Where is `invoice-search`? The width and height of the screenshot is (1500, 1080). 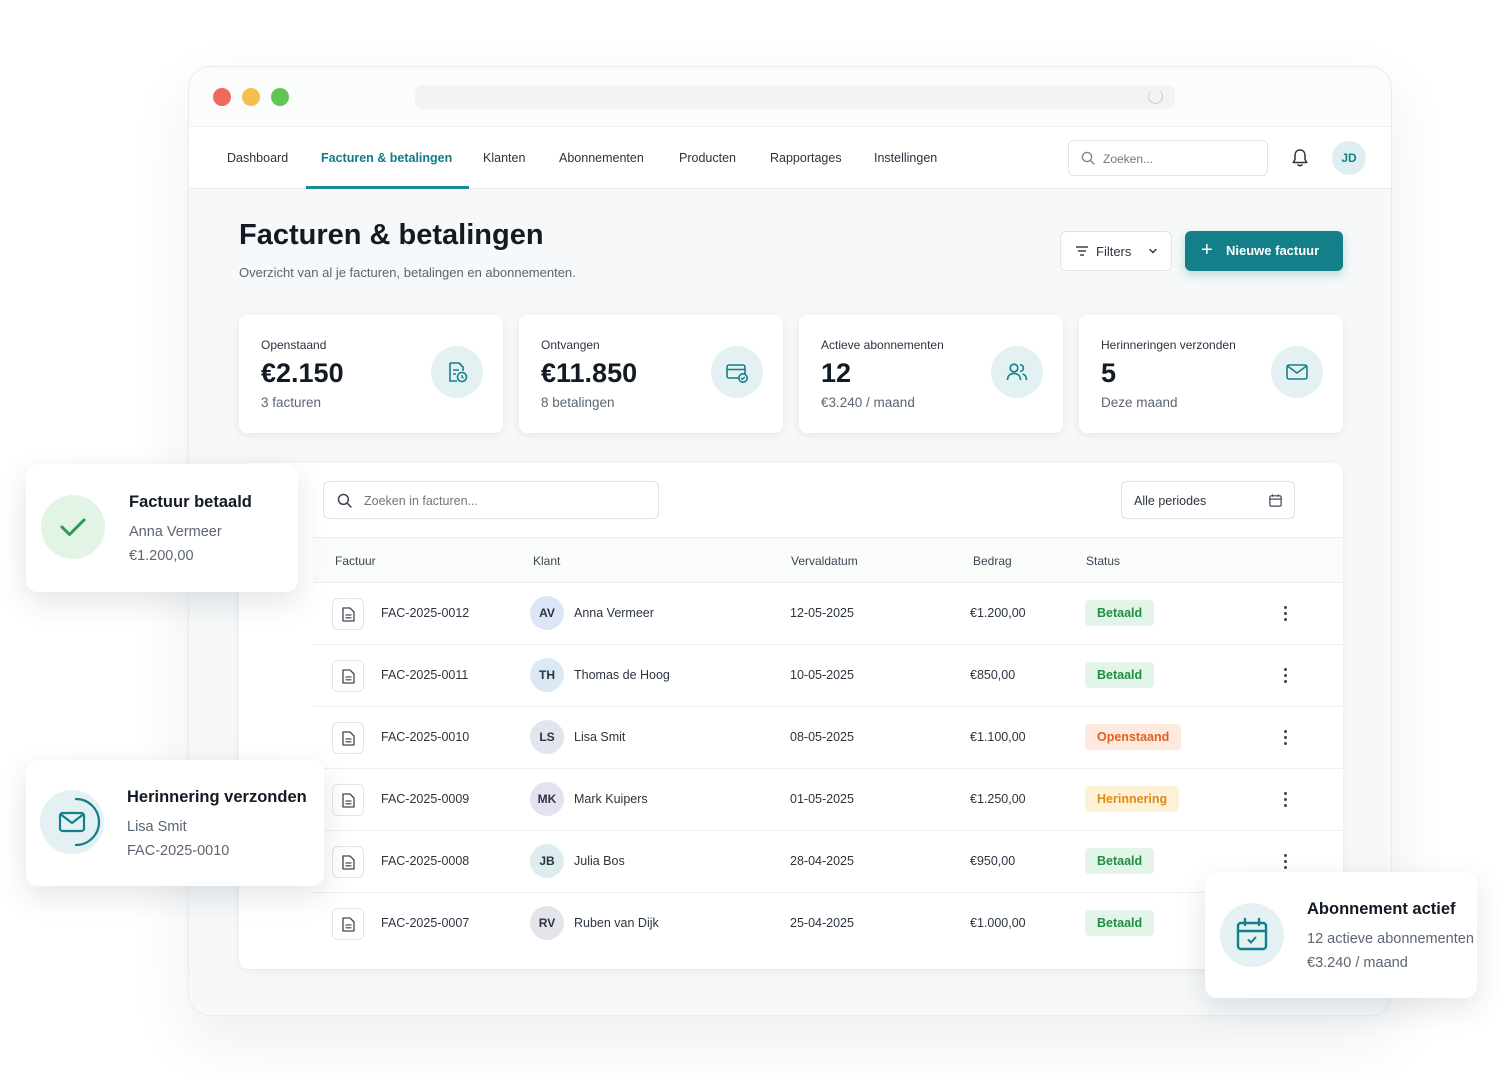 invoice-search is located at coordinates (491, 500).